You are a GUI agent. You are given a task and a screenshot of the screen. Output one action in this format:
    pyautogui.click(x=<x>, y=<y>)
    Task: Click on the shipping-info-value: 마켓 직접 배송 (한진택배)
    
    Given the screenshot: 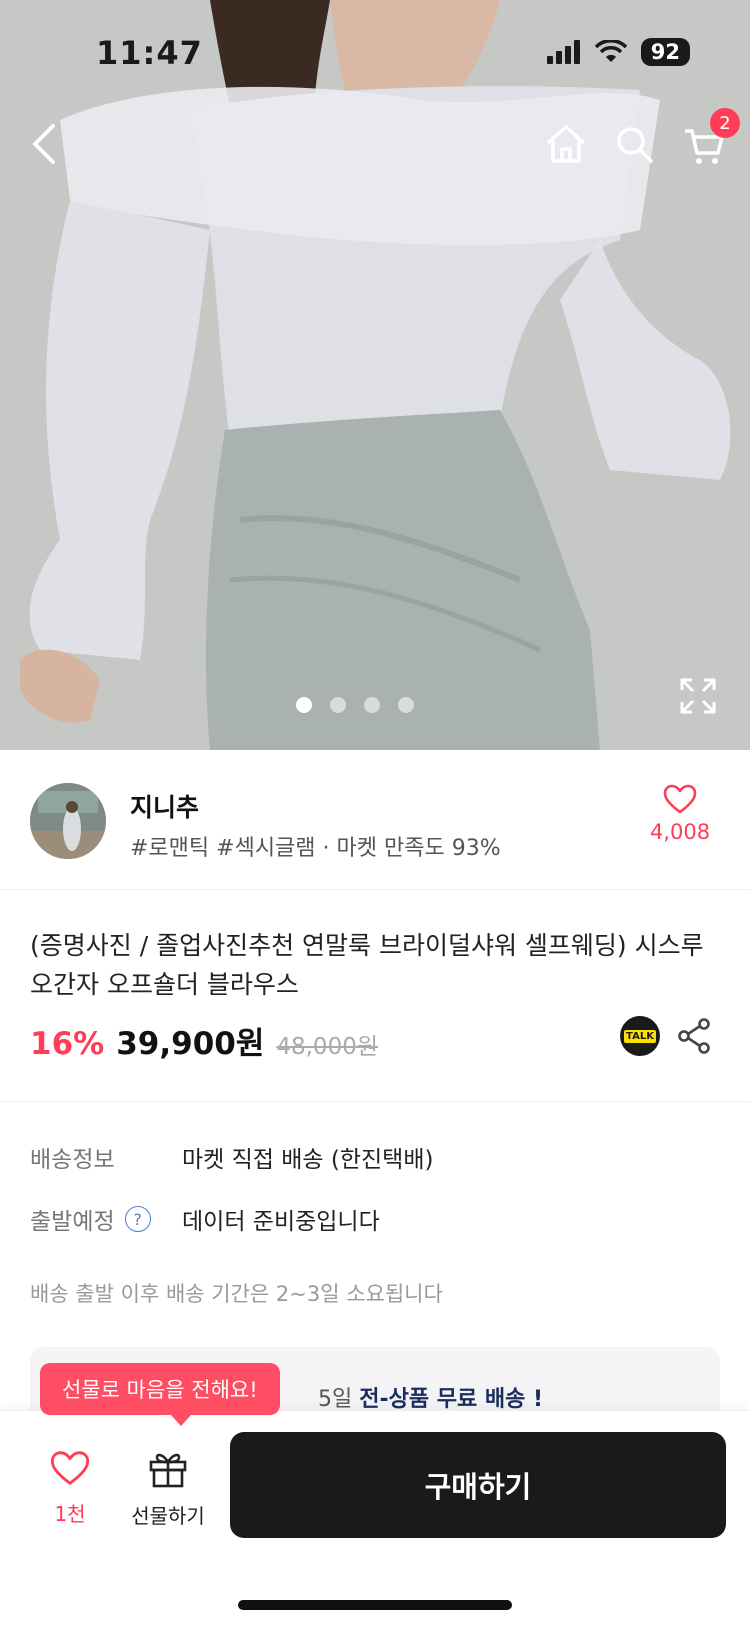 What is the action you would take?
    pyautogui.click(x=308, y=1160)
    